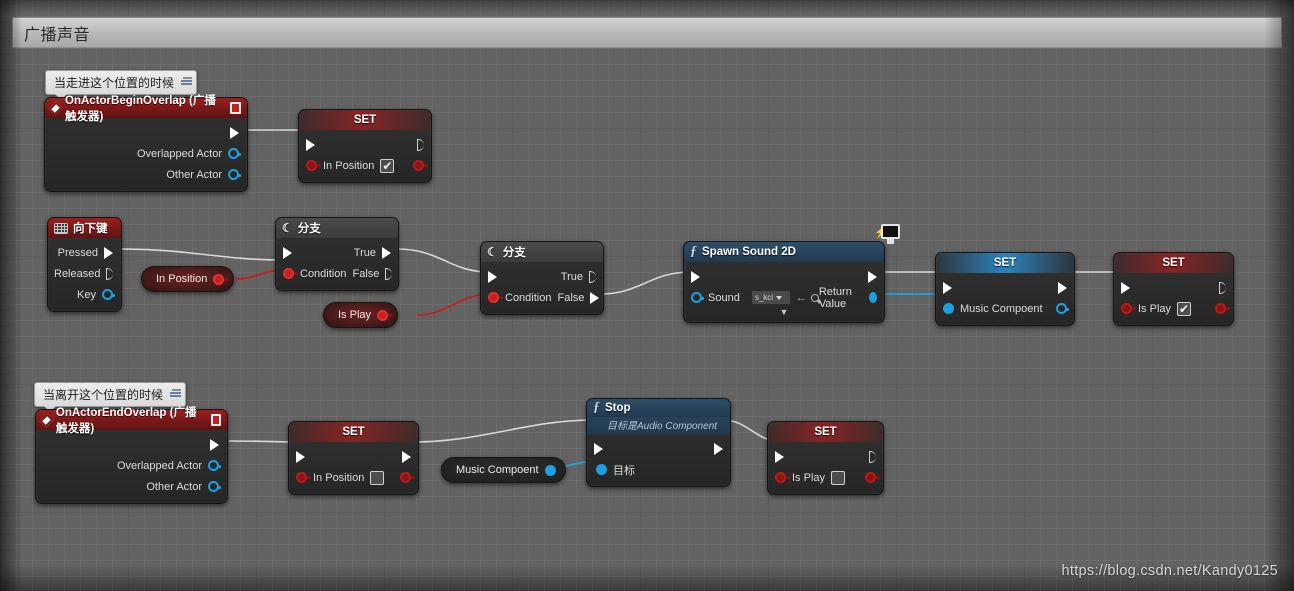 The height and width of the screenshot is (591, 1294). I want to click on sound-pin, so click(697, 297).